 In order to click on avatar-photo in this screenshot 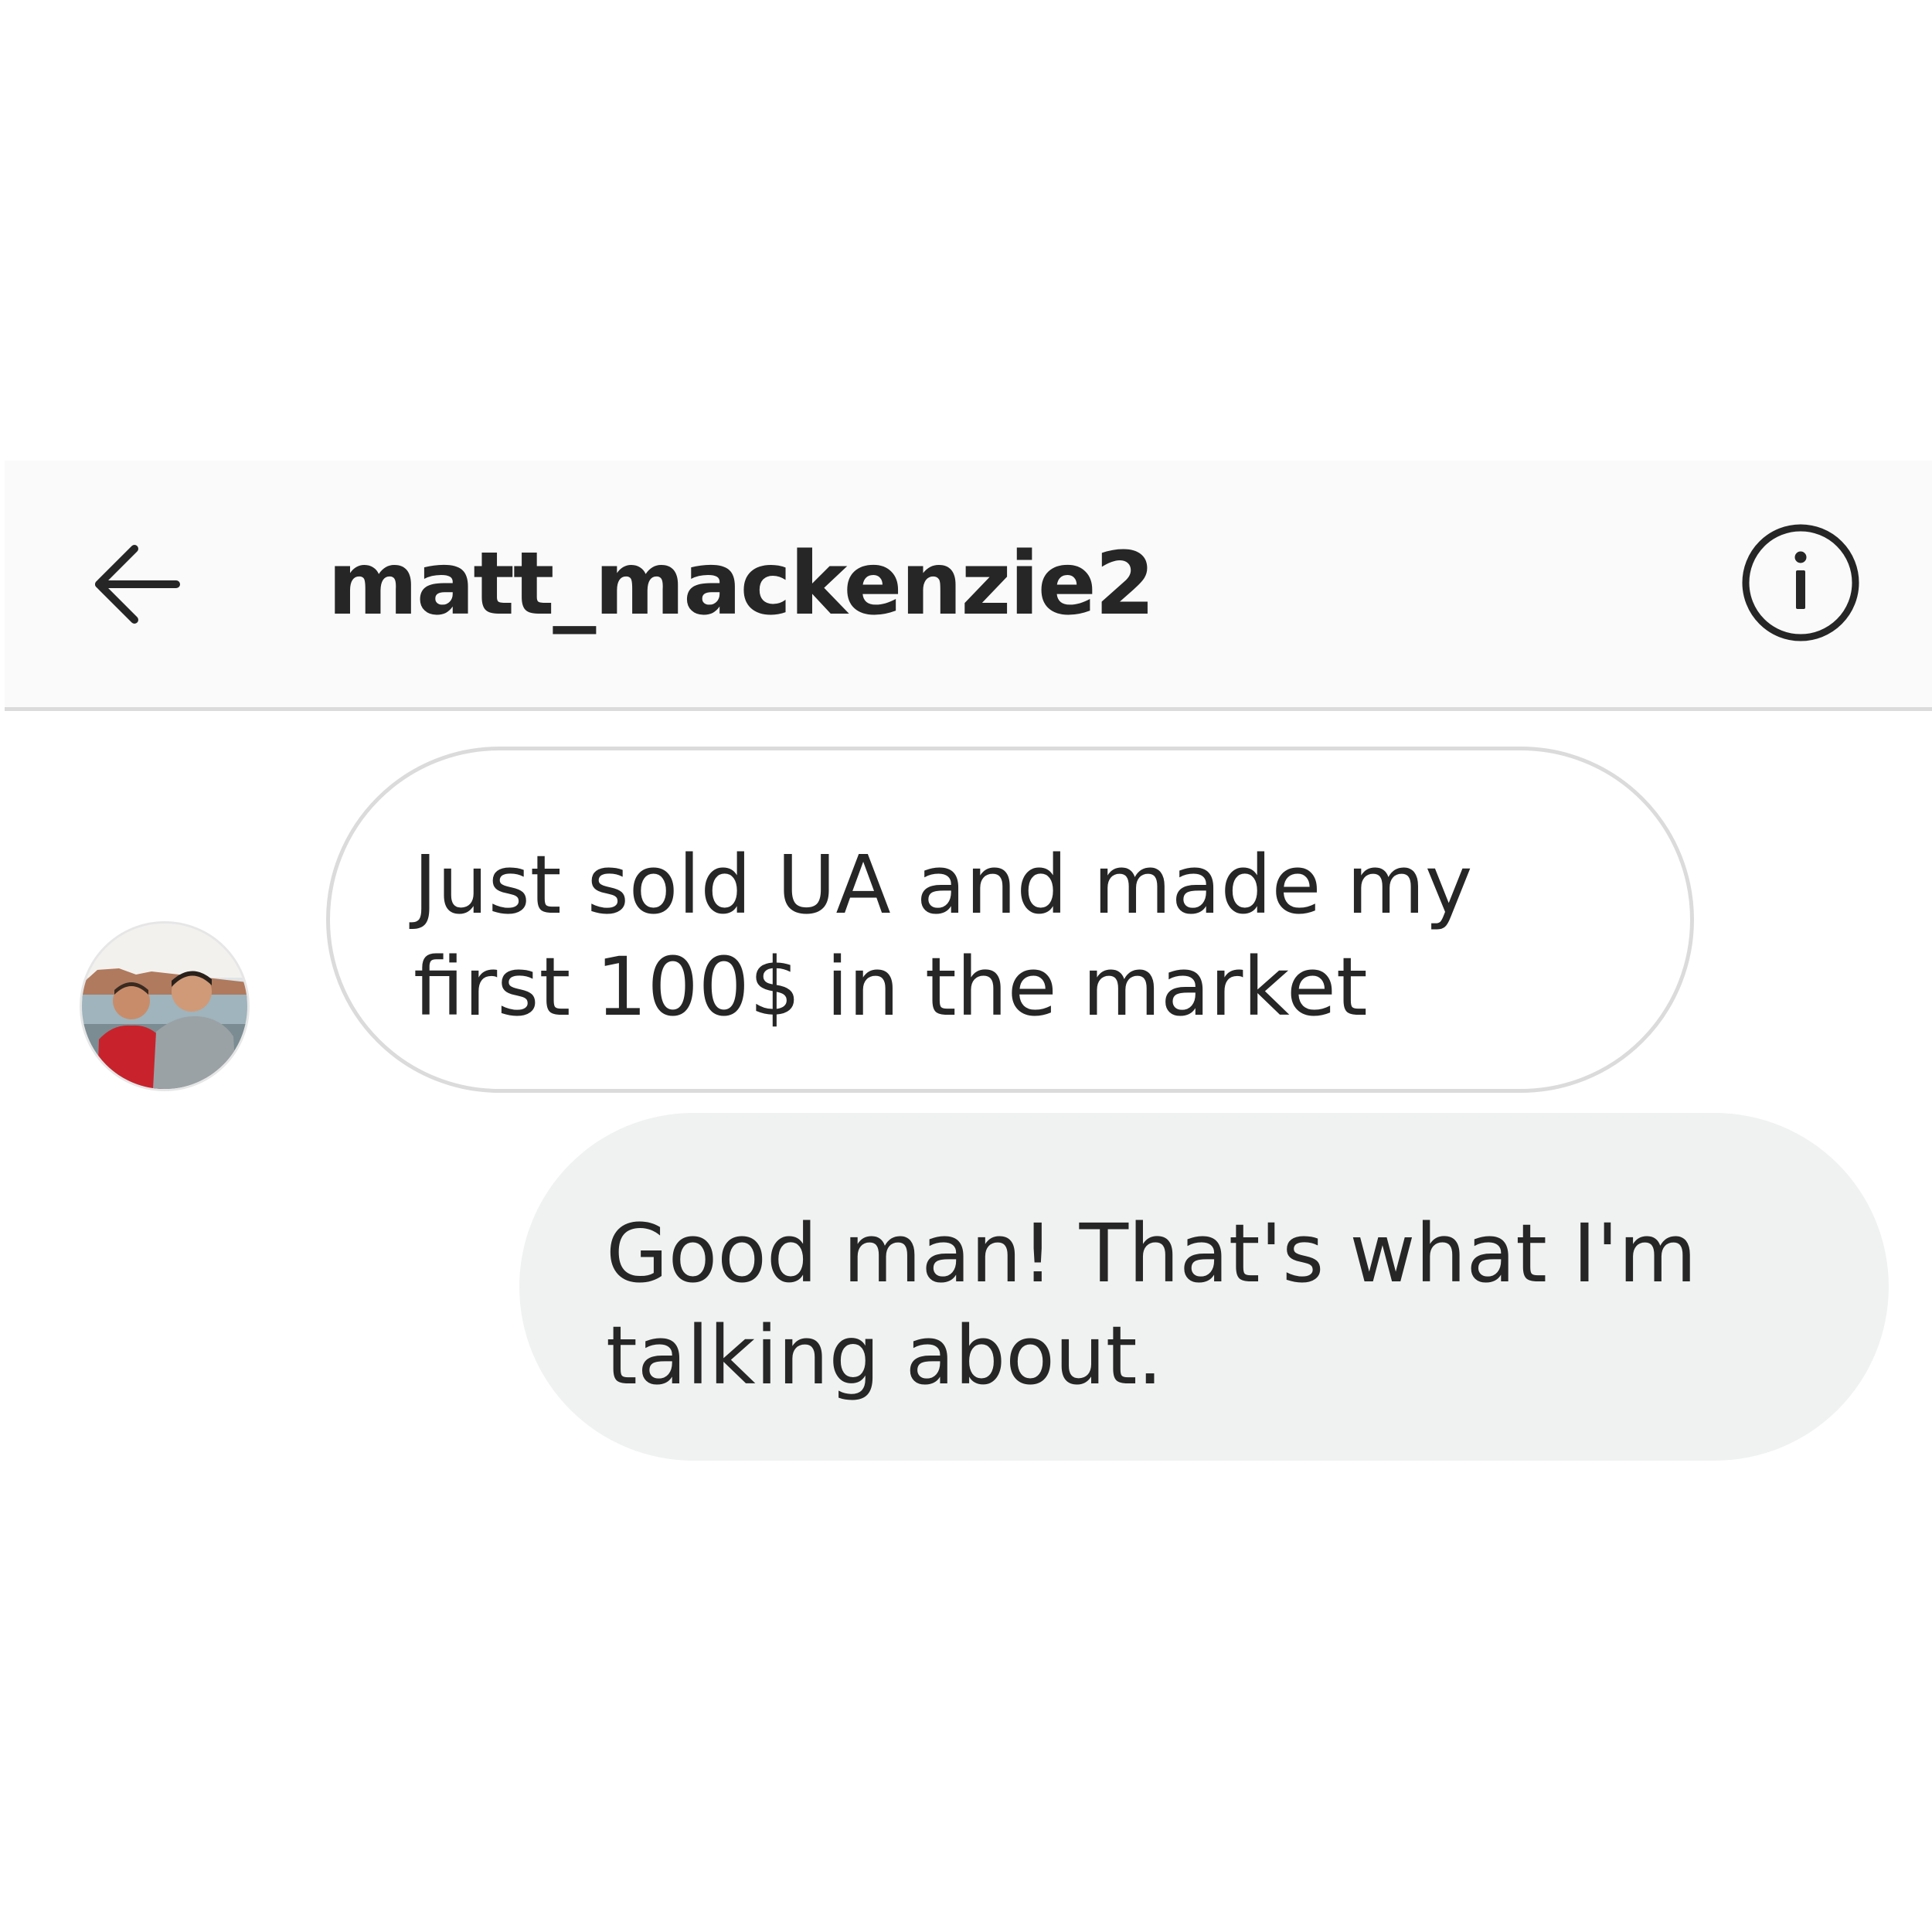, I will do `click(165, 1006)`.